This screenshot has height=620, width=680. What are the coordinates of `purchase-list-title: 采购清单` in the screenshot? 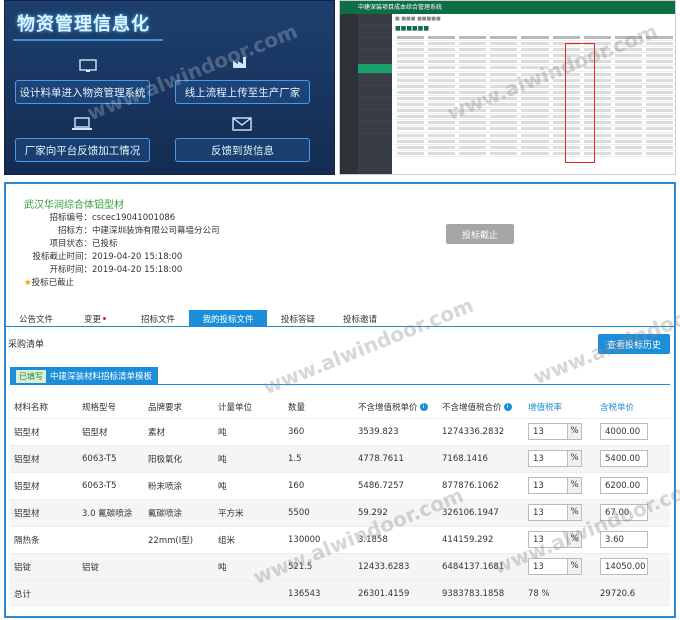 It's located at (26, 345).